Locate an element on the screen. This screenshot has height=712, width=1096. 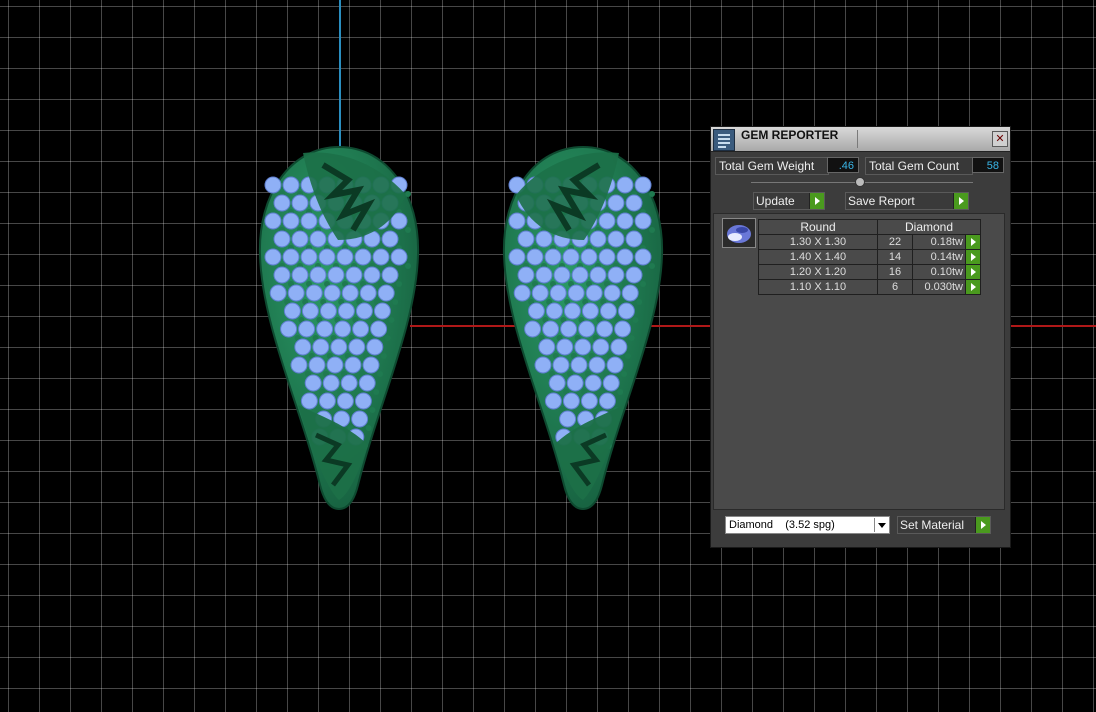
set-material-button: Set Material is located at coordinates (944, 525).